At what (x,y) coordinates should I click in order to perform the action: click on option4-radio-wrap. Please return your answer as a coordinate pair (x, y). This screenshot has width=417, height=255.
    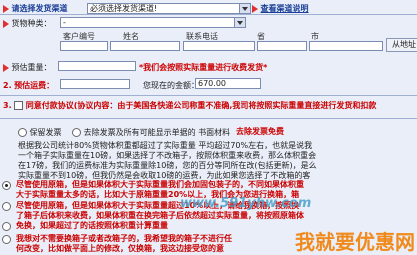
    Looking at the image, I should click on (7, 239).